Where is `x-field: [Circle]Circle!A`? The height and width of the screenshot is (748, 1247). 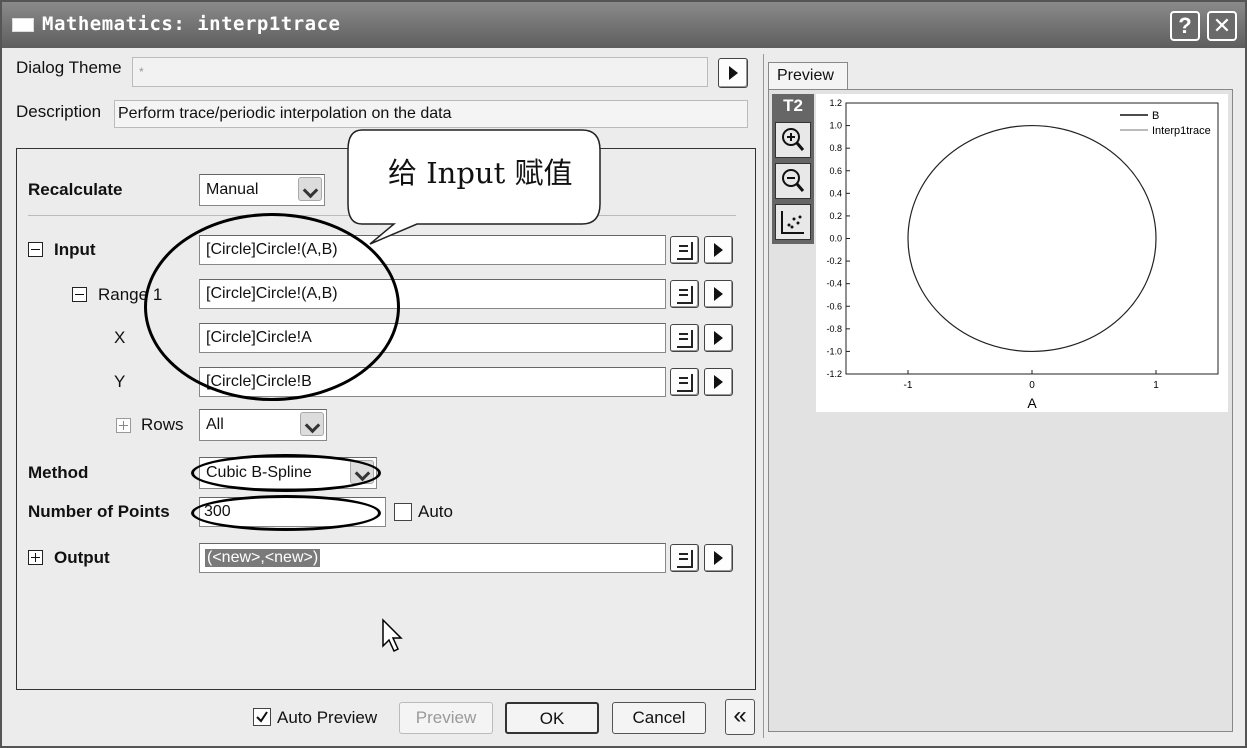 x-field: [Circle]Circle!A is located at coordinates (432, 338).